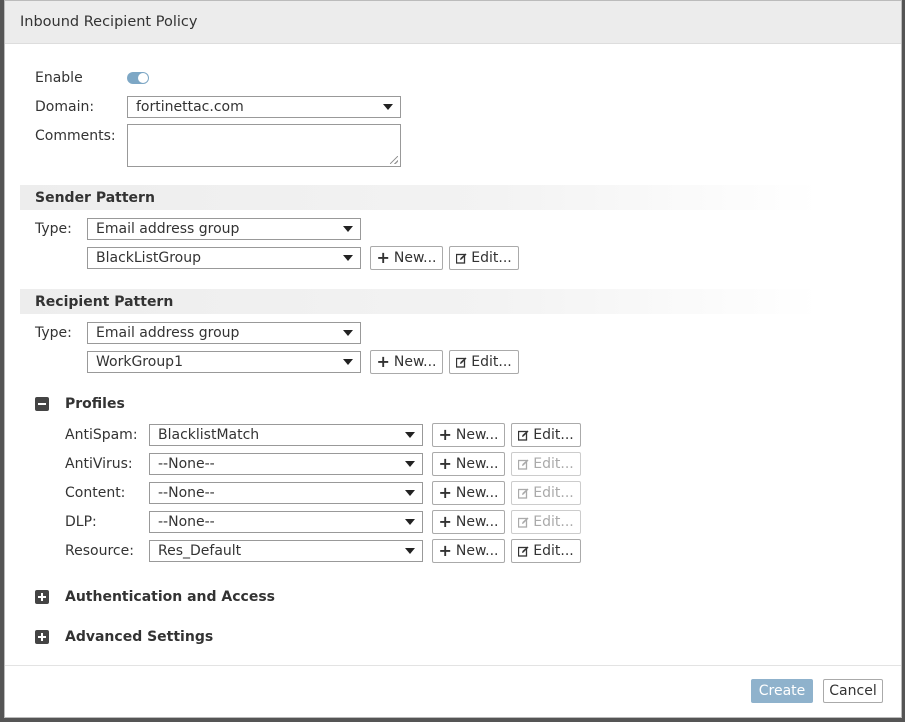 The width and height of the screenshot is (905, 722). Describe the element at coordinates (224, 362) in the screenshot. I see `recipient-group-select: WorkGroup1` at that location.